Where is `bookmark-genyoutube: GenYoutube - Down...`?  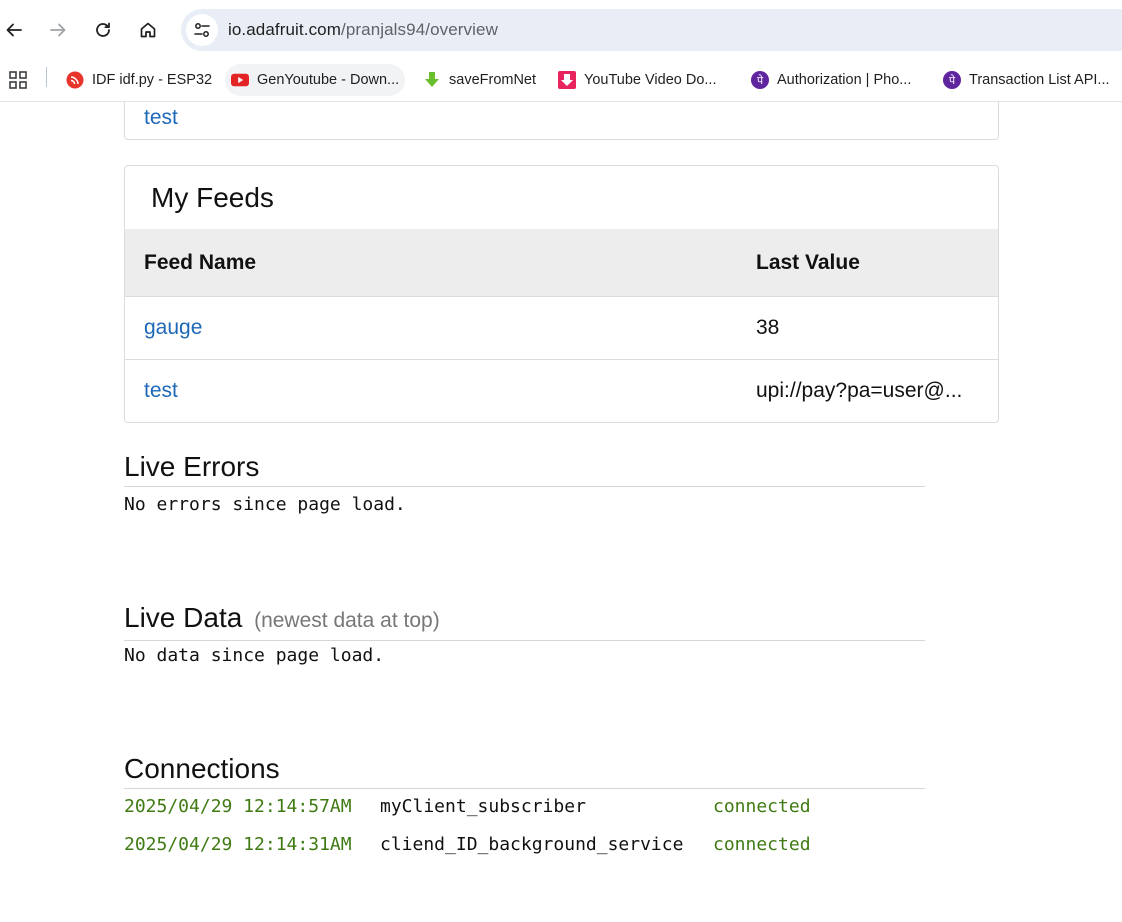
bookmark-genyoutube: GenYoutube - Down... is located at coordinates (315, 80).